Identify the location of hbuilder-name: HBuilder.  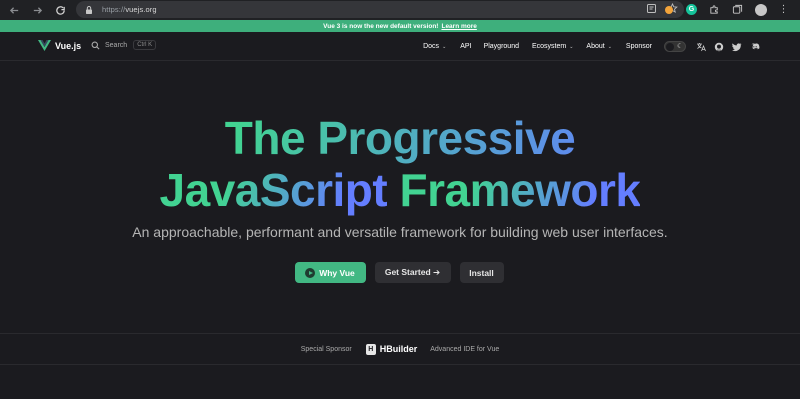
(398, 349).